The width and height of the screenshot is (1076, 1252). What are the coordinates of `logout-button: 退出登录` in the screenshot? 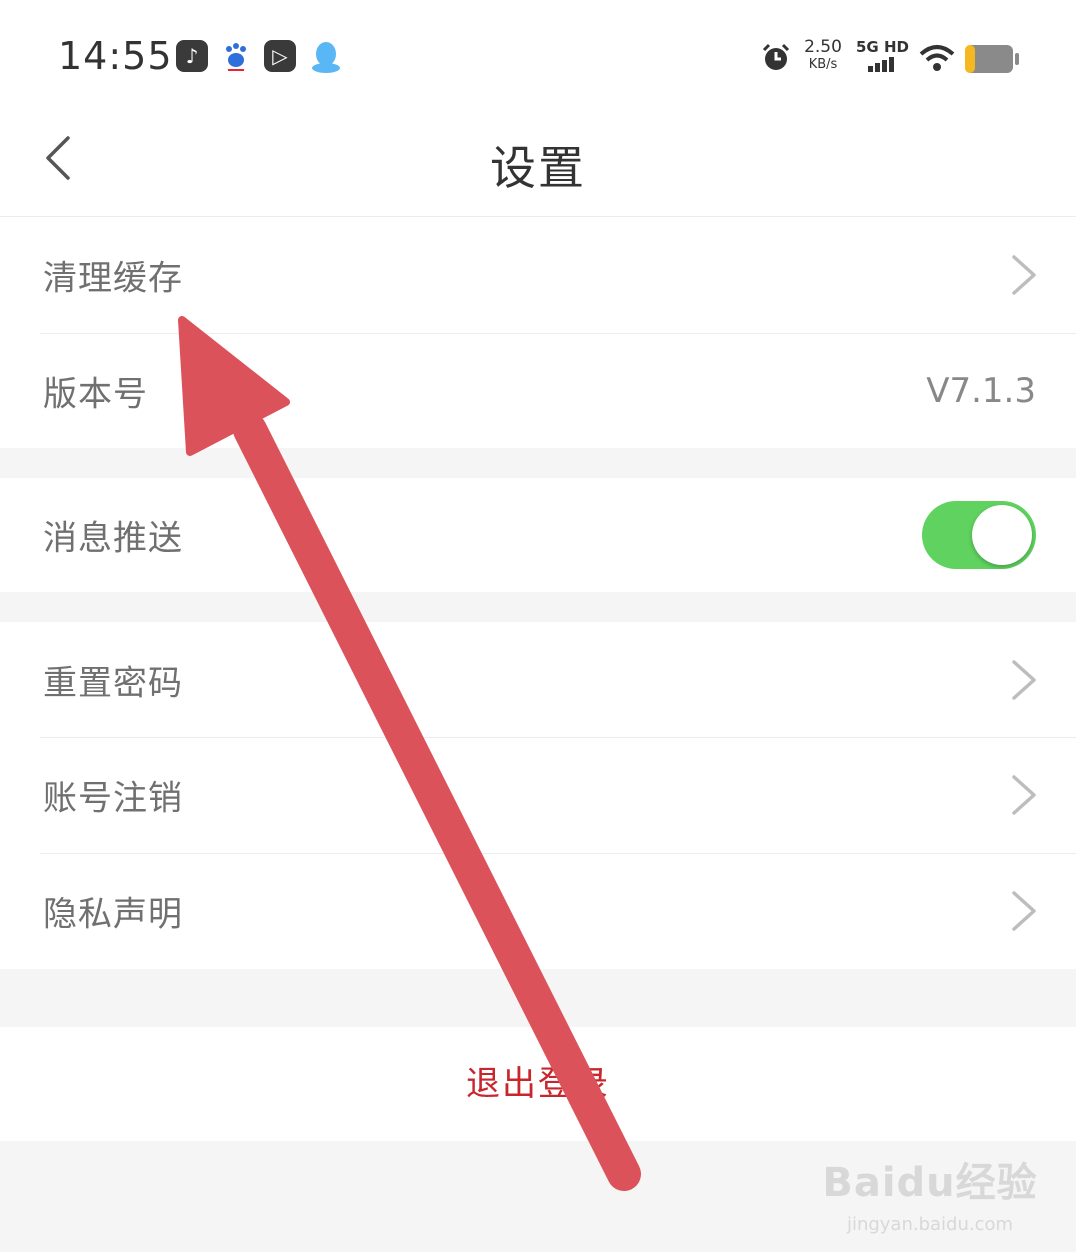 It's located at (538, 1084).